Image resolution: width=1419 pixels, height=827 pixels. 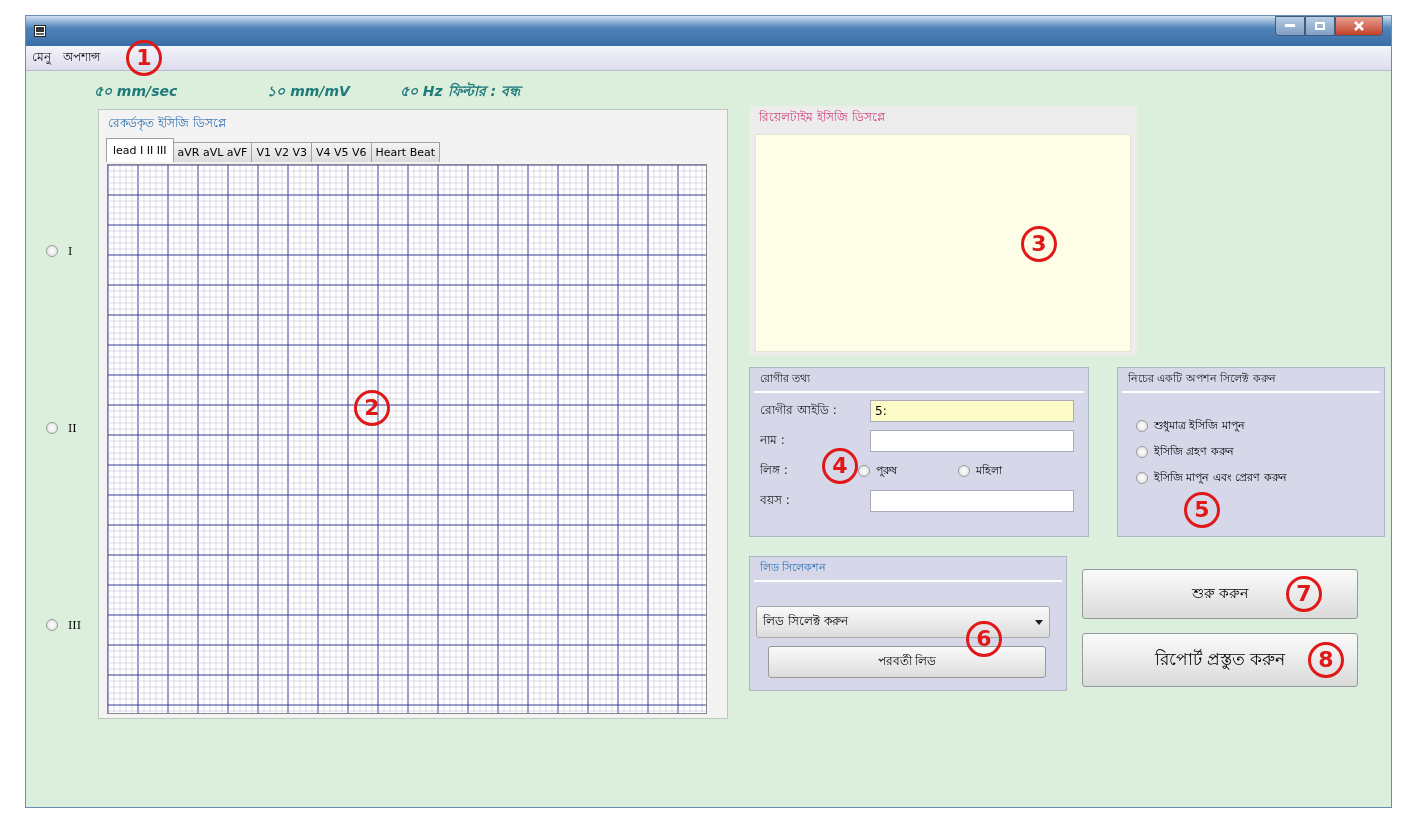 I want to click on name-field, so click(x=972, y=441).